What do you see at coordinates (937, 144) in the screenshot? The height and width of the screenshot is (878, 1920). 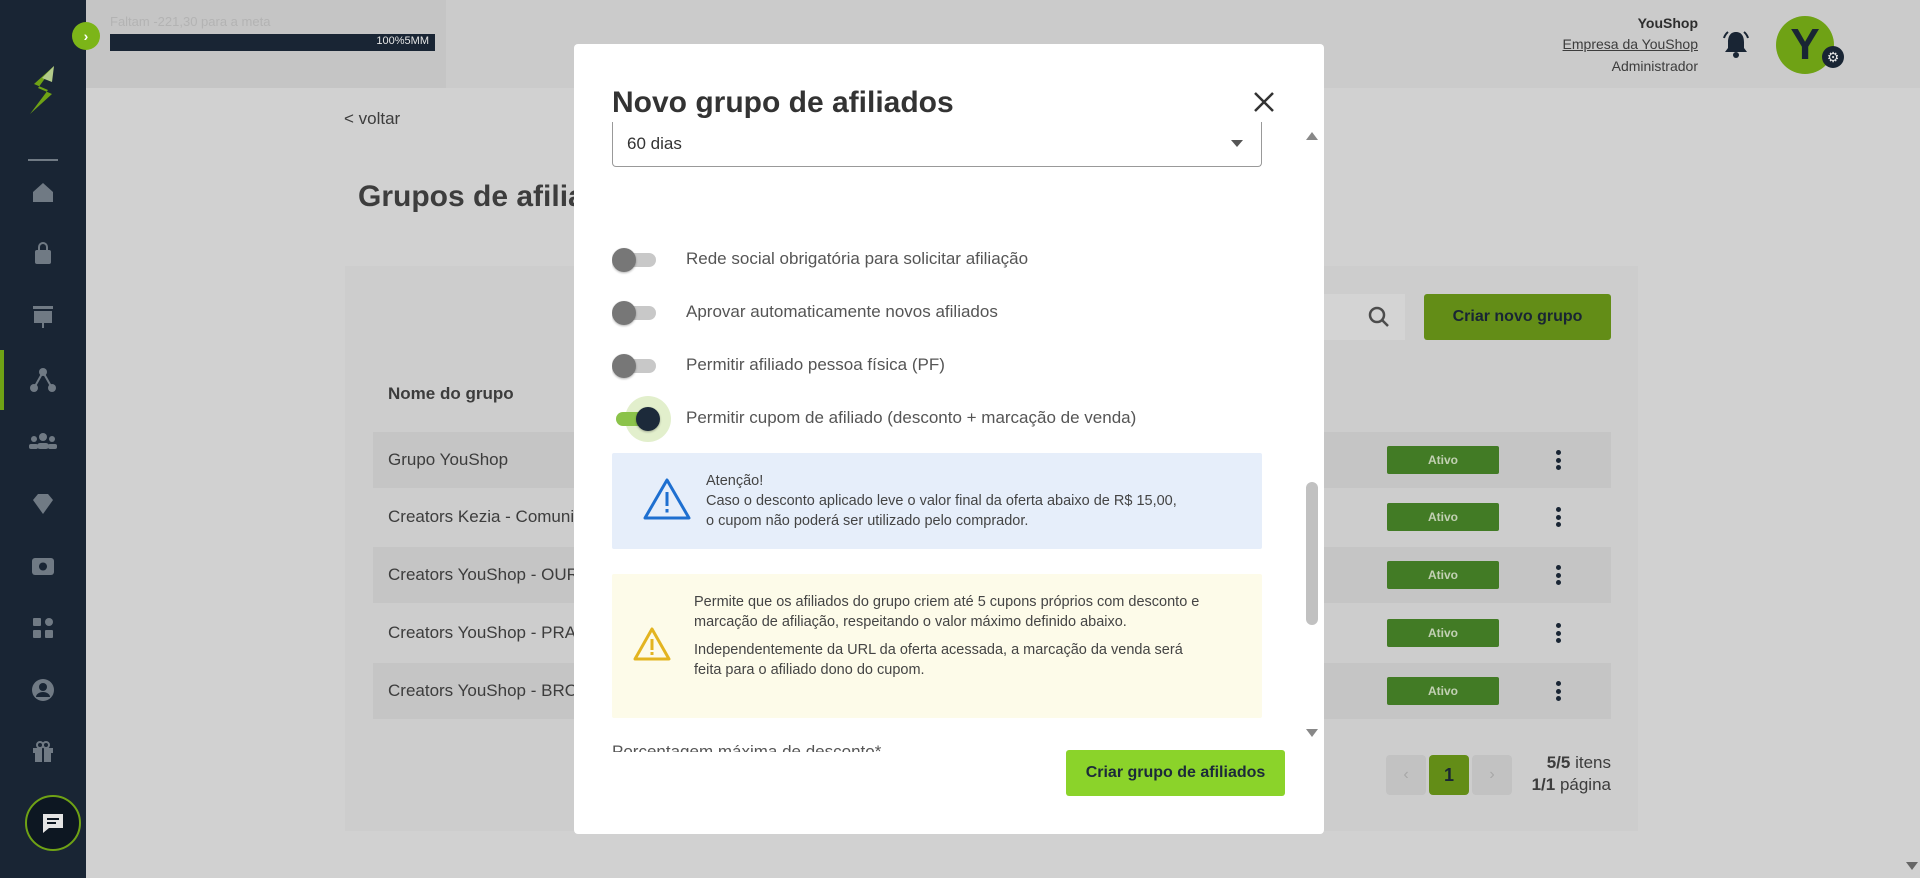 I see `period-select: 60 dias` at bounding box center [937, 144].